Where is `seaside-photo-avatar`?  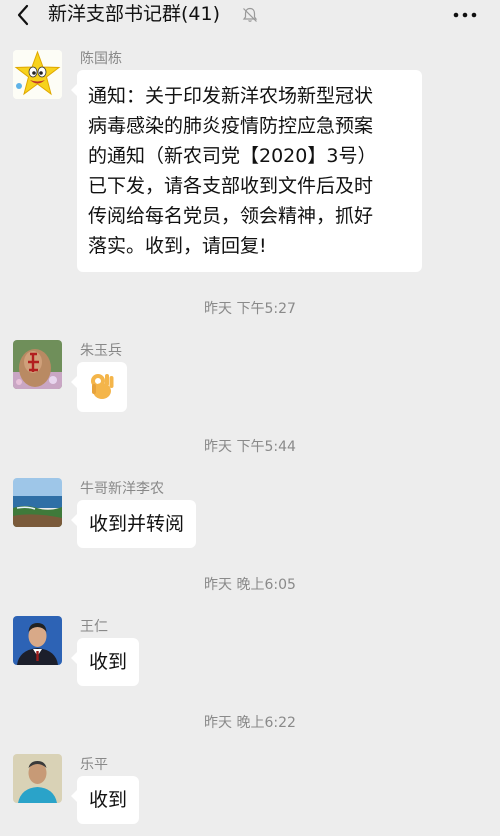 seaside-photo-avatar is located at coordinates (37, 502).